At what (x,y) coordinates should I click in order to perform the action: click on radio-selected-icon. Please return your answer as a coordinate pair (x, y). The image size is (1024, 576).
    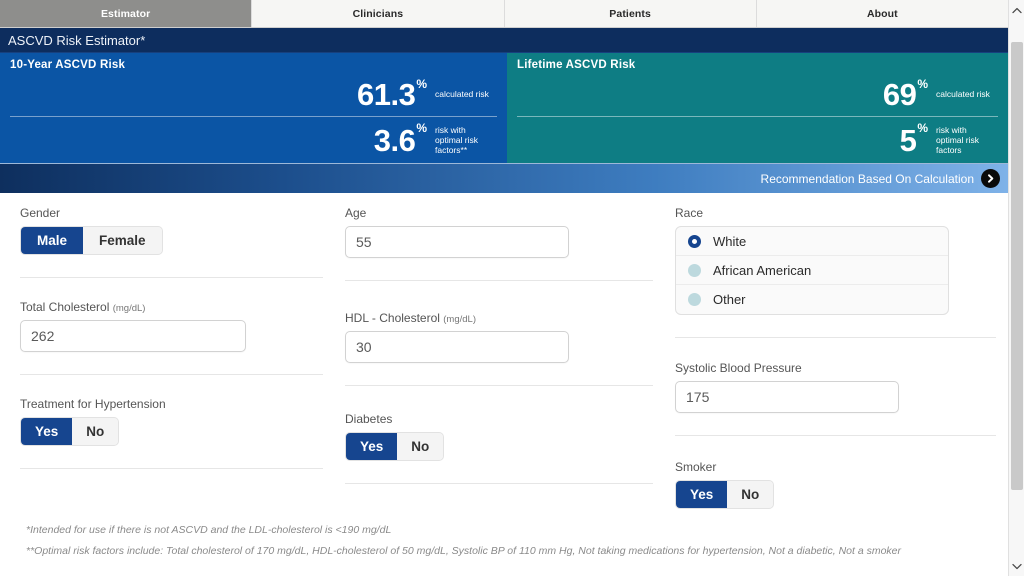
    Looking at the image, I should click on (694, 241).